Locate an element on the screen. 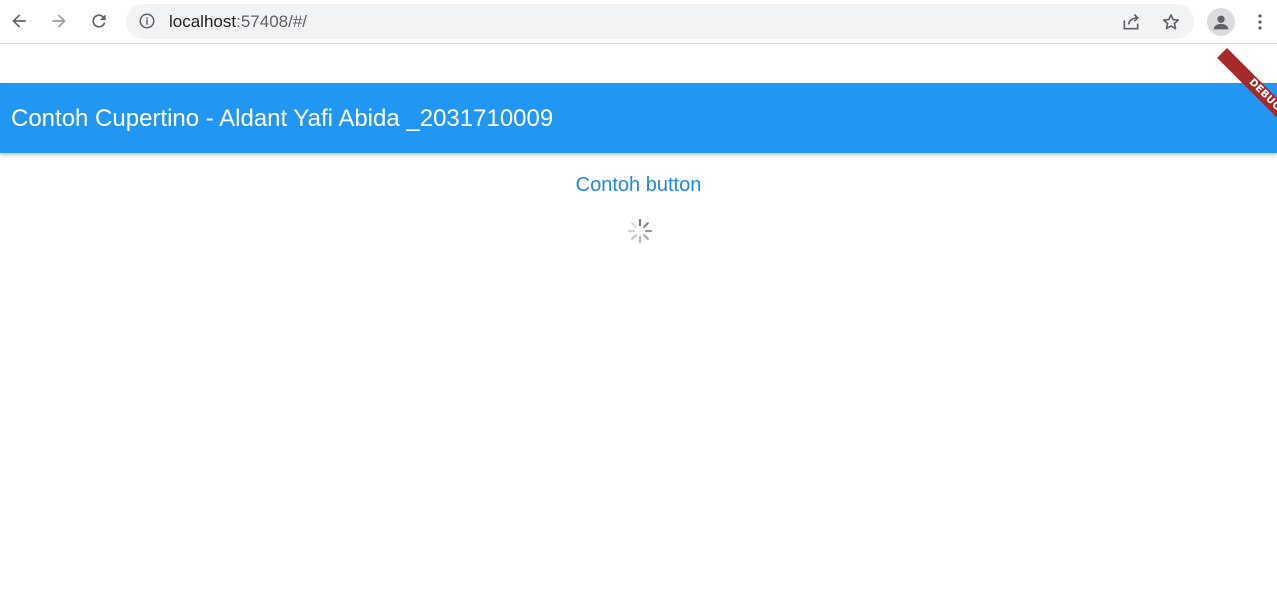 This screenshot has height=604, width=1277. url-text: localhost:57408/#/ is located at coordinates (238, 21).